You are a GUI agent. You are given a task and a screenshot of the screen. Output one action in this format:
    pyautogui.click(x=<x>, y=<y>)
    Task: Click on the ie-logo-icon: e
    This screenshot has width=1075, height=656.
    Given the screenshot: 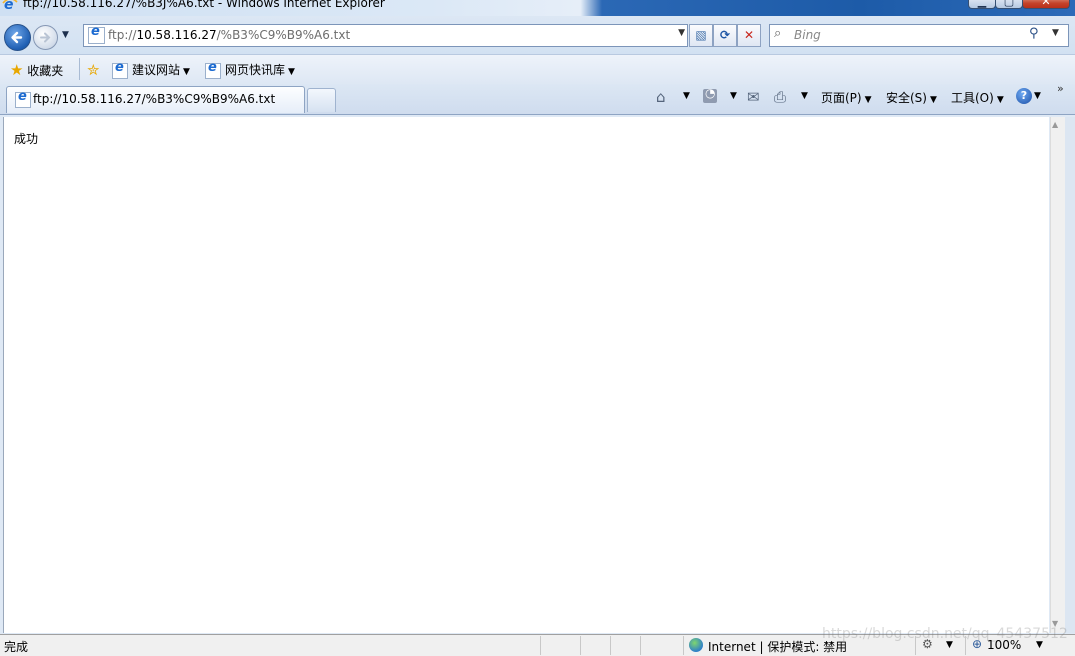 What is the action you would take?
    pyautogui.click(x=10, y=6)
    